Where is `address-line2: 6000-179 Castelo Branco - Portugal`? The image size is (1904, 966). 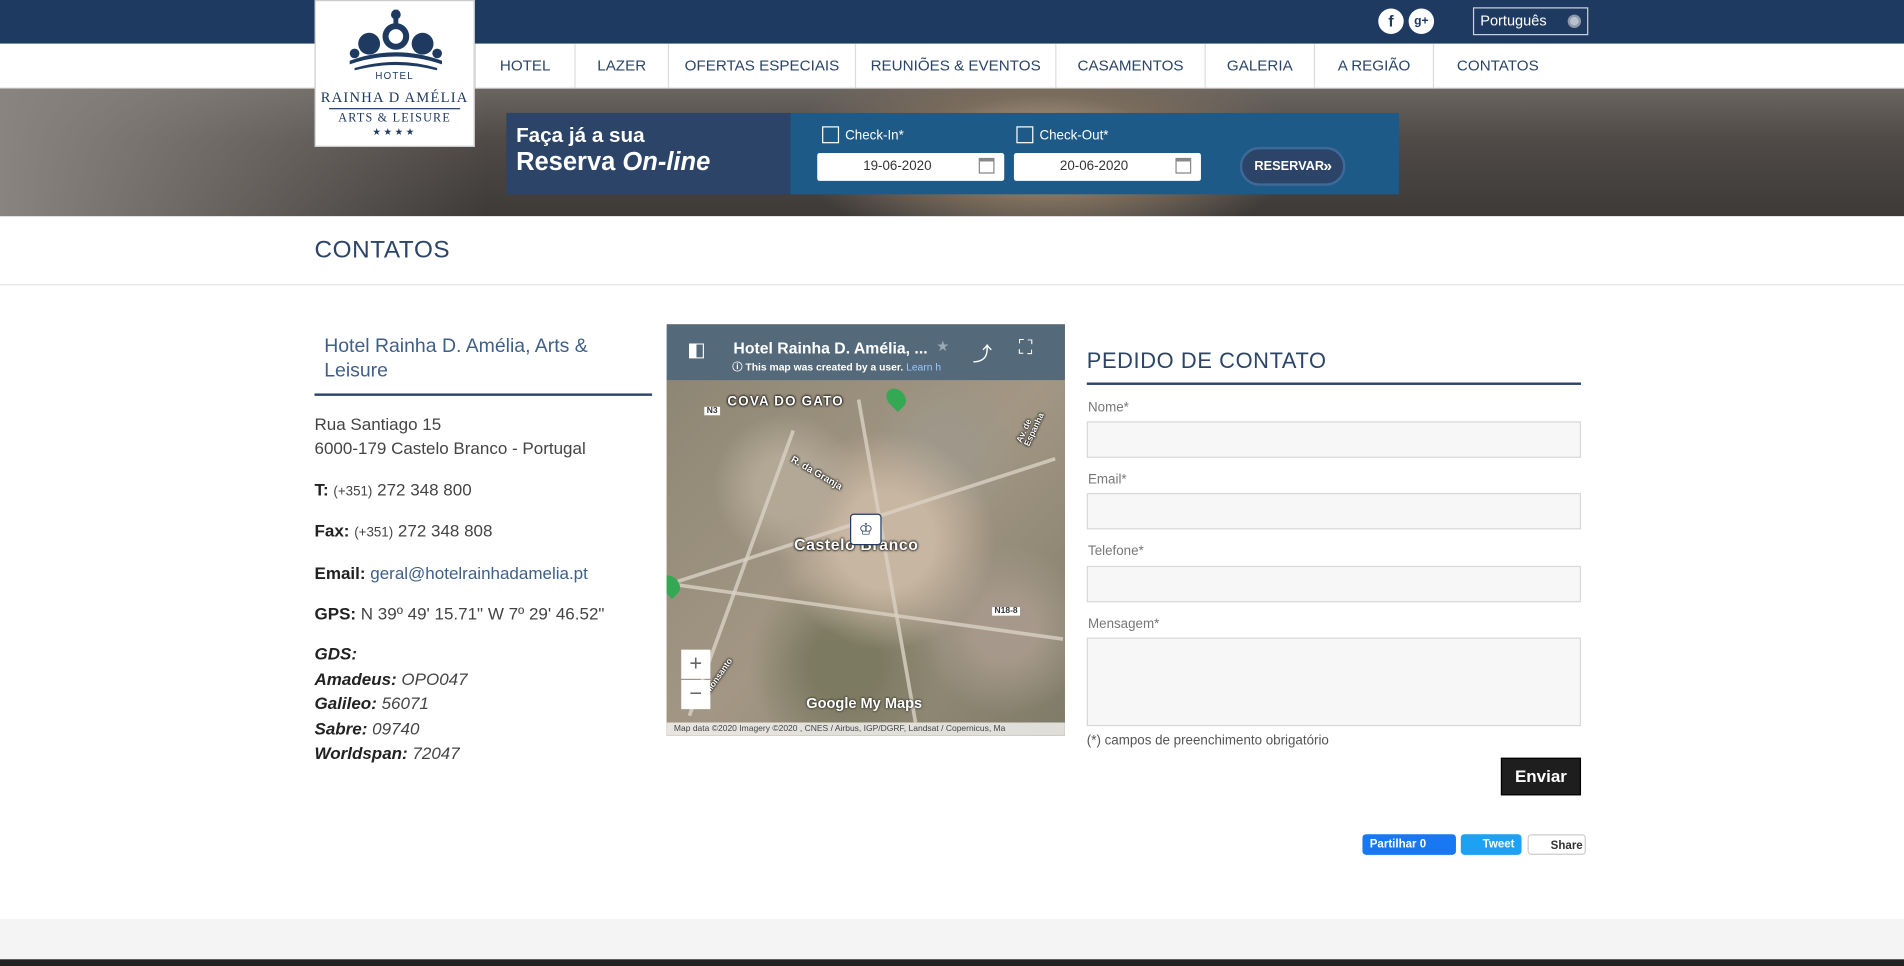
address-line2: 6000-179 Castelo Branco - Portugal is located at coordinates (450, 448).